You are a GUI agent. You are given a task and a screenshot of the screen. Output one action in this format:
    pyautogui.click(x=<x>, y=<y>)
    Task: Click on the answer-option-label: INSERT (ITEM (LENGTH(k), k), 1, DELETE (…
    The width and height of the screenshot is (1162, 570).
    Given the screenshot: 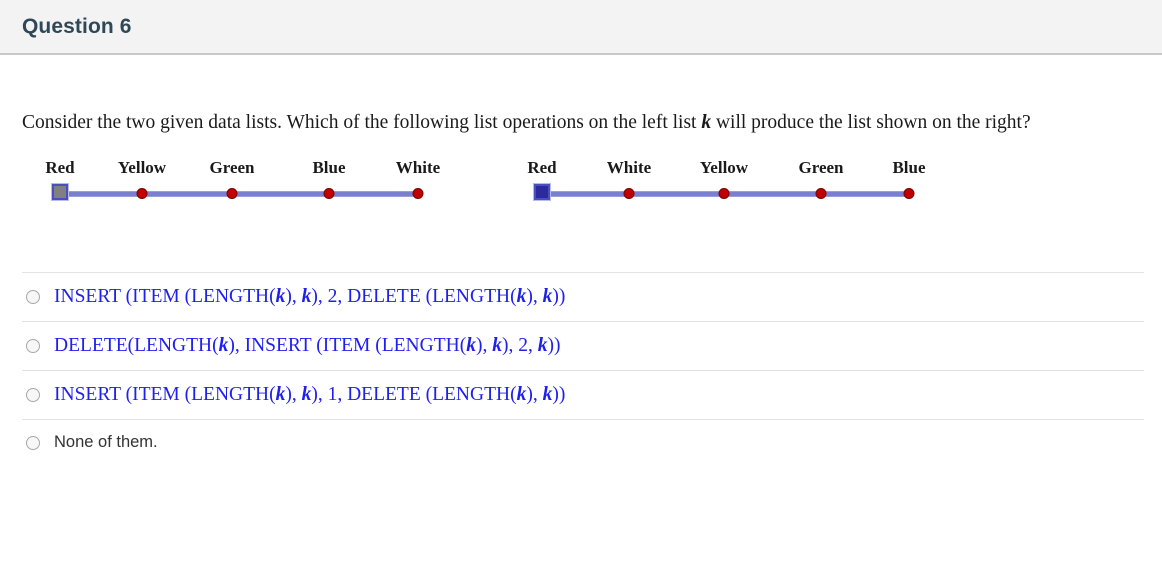 What is the action you would take?
    pyautogui.click(x=309, y=395)
    